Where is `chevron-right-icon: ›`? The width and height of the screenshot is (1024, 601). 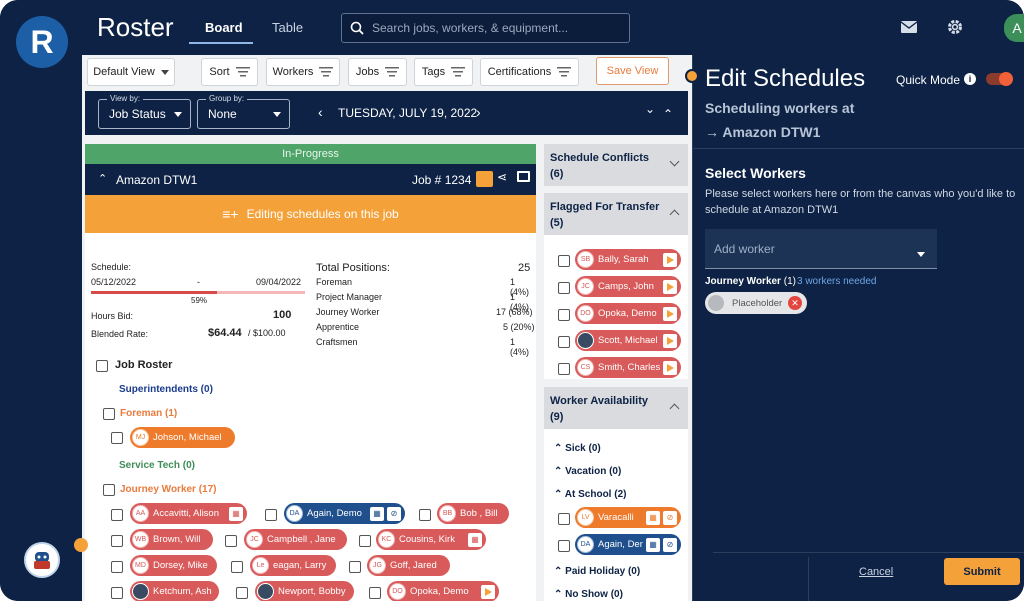
chevron-right-icon: › is located at coordinates (478, 112).